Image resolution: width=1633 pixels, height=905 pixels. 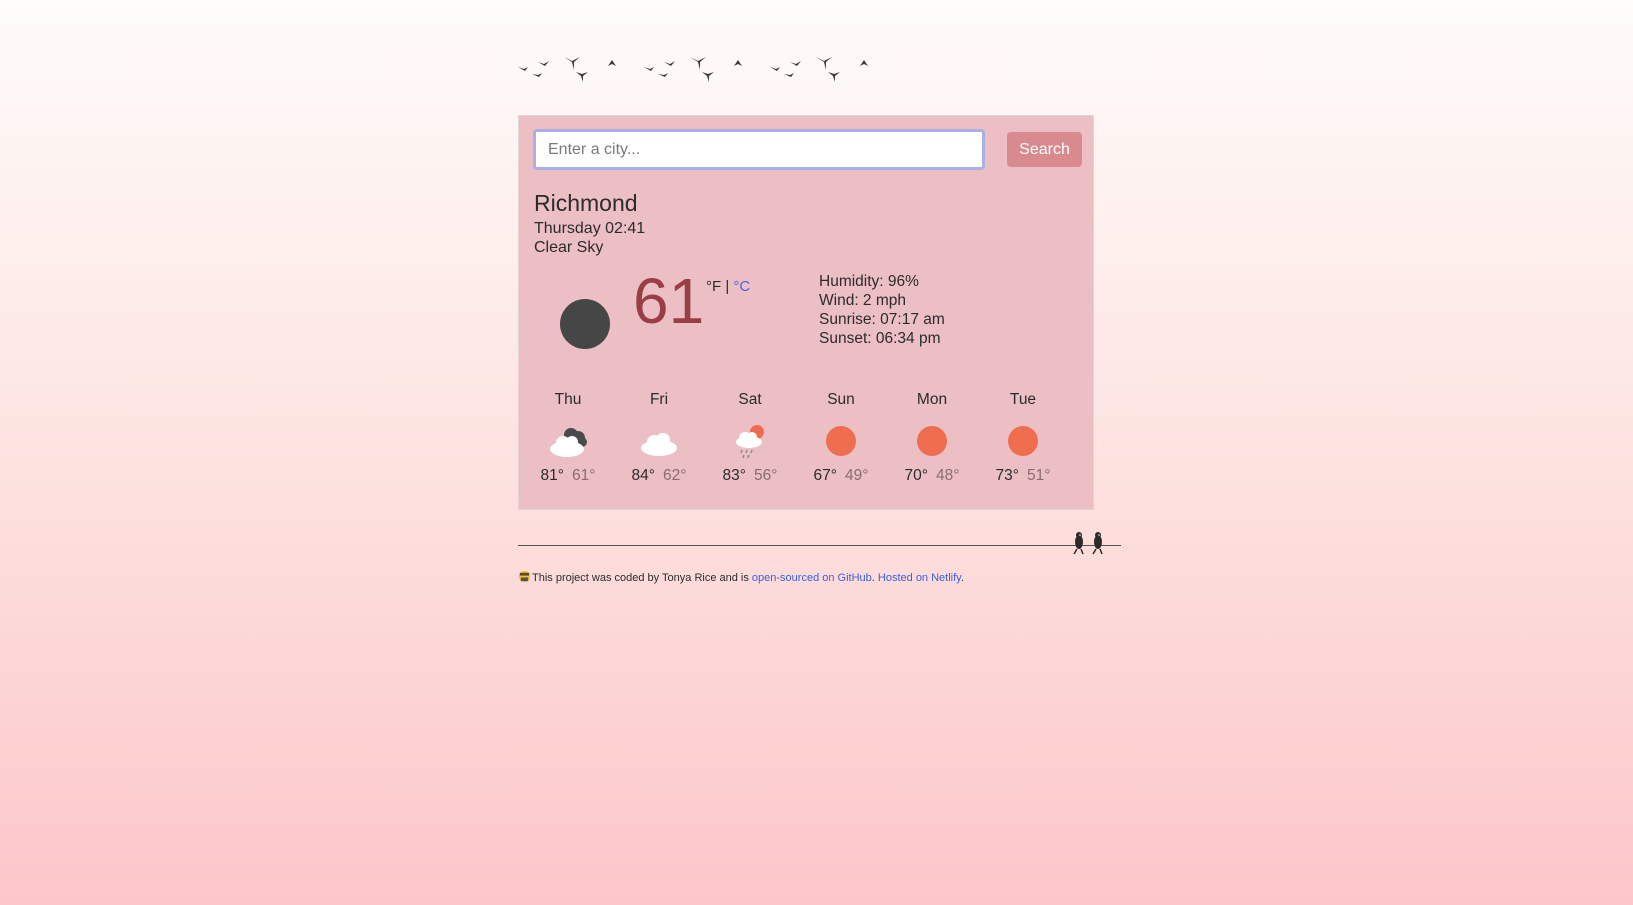 What do you see at coordinates (916, 475) in the screenshot?
I see `forecast-high: 70°` at bounding box center [916, 475].